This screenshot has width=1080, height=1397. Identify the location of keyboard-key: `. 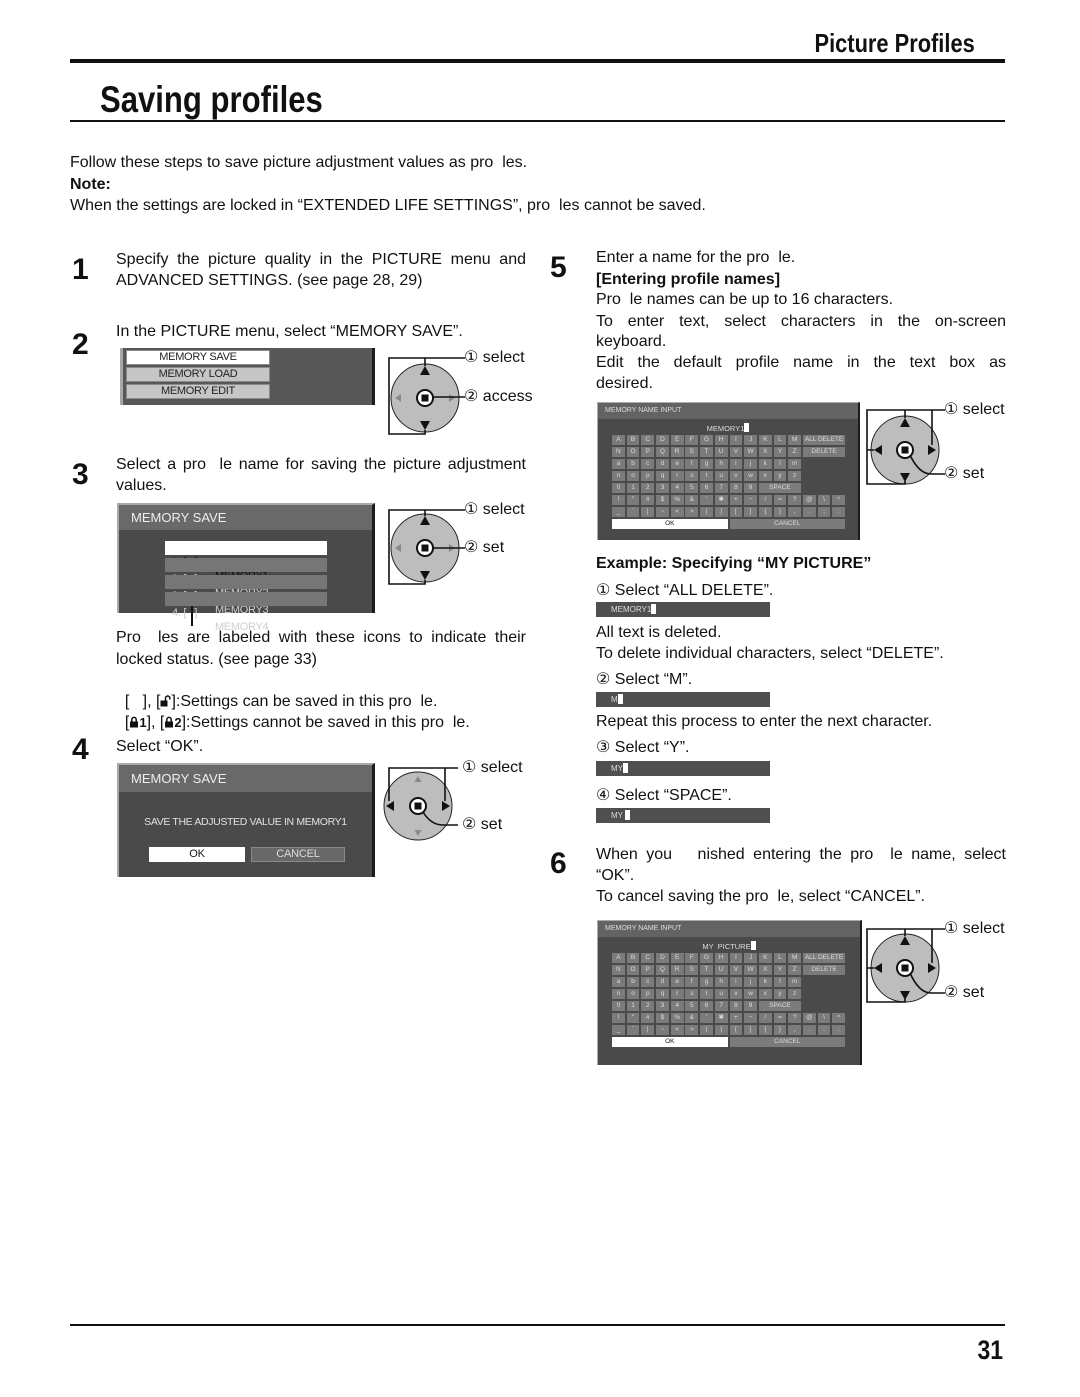
(633, 1030).